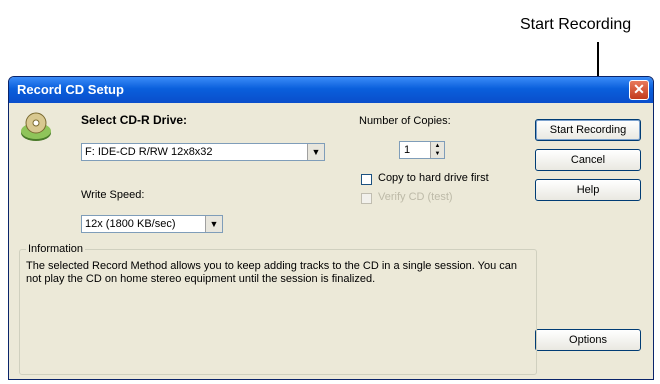 This screenshot has width=660, height=384. I want to click on callout-label: Start Recording, so click(576, 24).